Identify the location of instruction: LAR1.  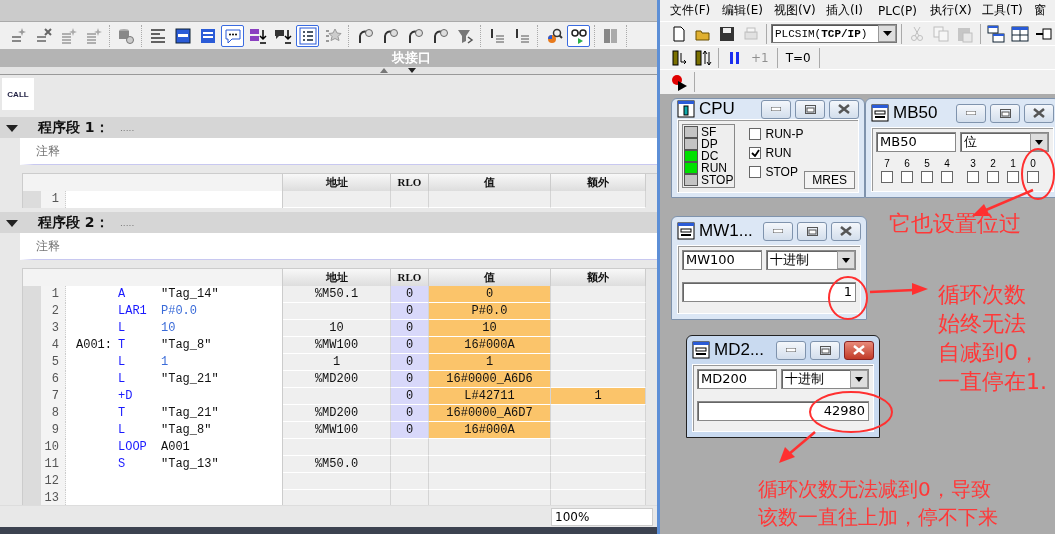
(133, 311).